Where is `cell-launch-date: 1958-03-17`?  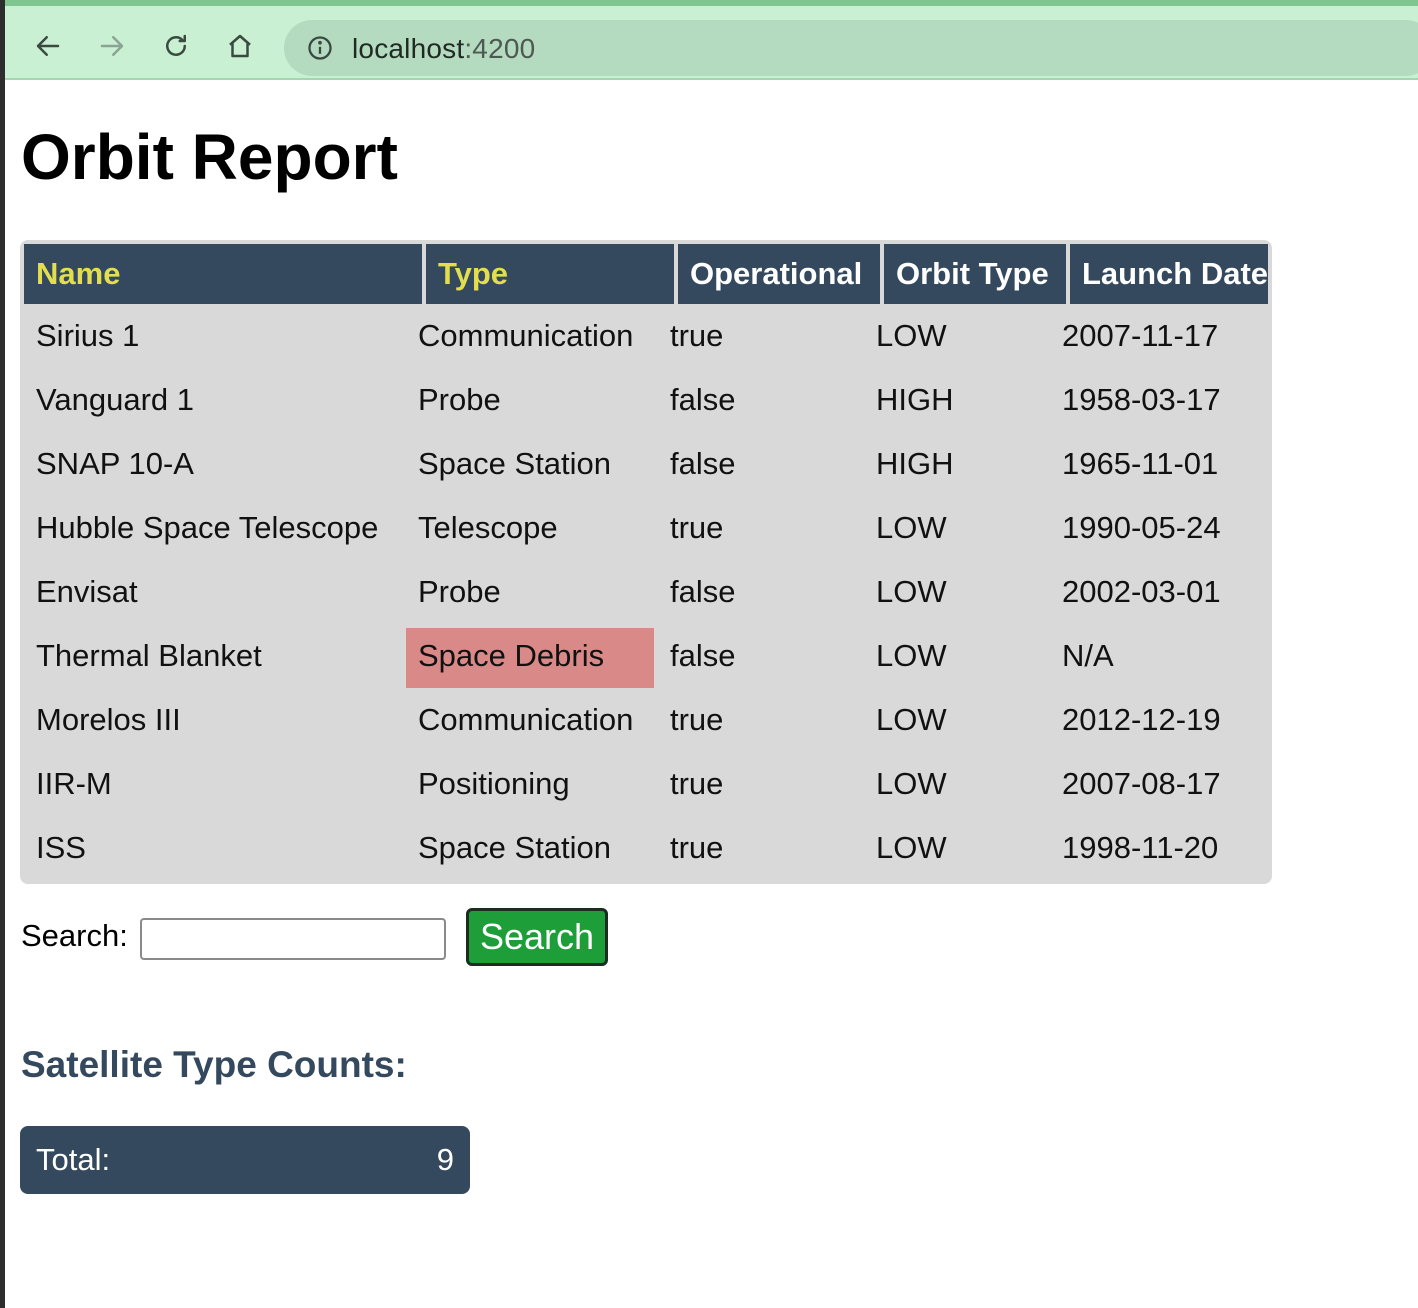 cell-launch-date: 1958-03-17 is located at coordinates (1141, 399).